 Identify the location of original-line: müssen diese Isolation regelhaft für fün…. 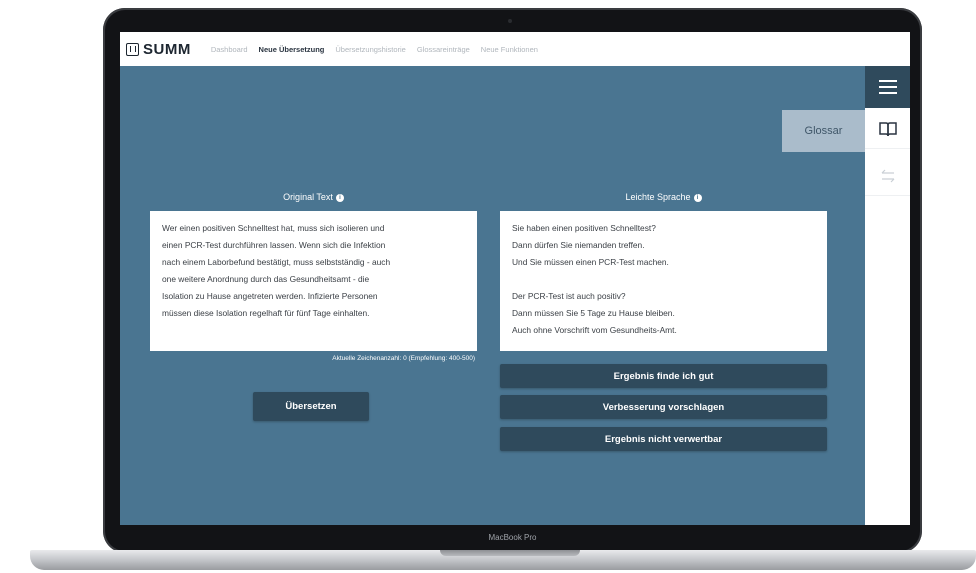
(266, 313).